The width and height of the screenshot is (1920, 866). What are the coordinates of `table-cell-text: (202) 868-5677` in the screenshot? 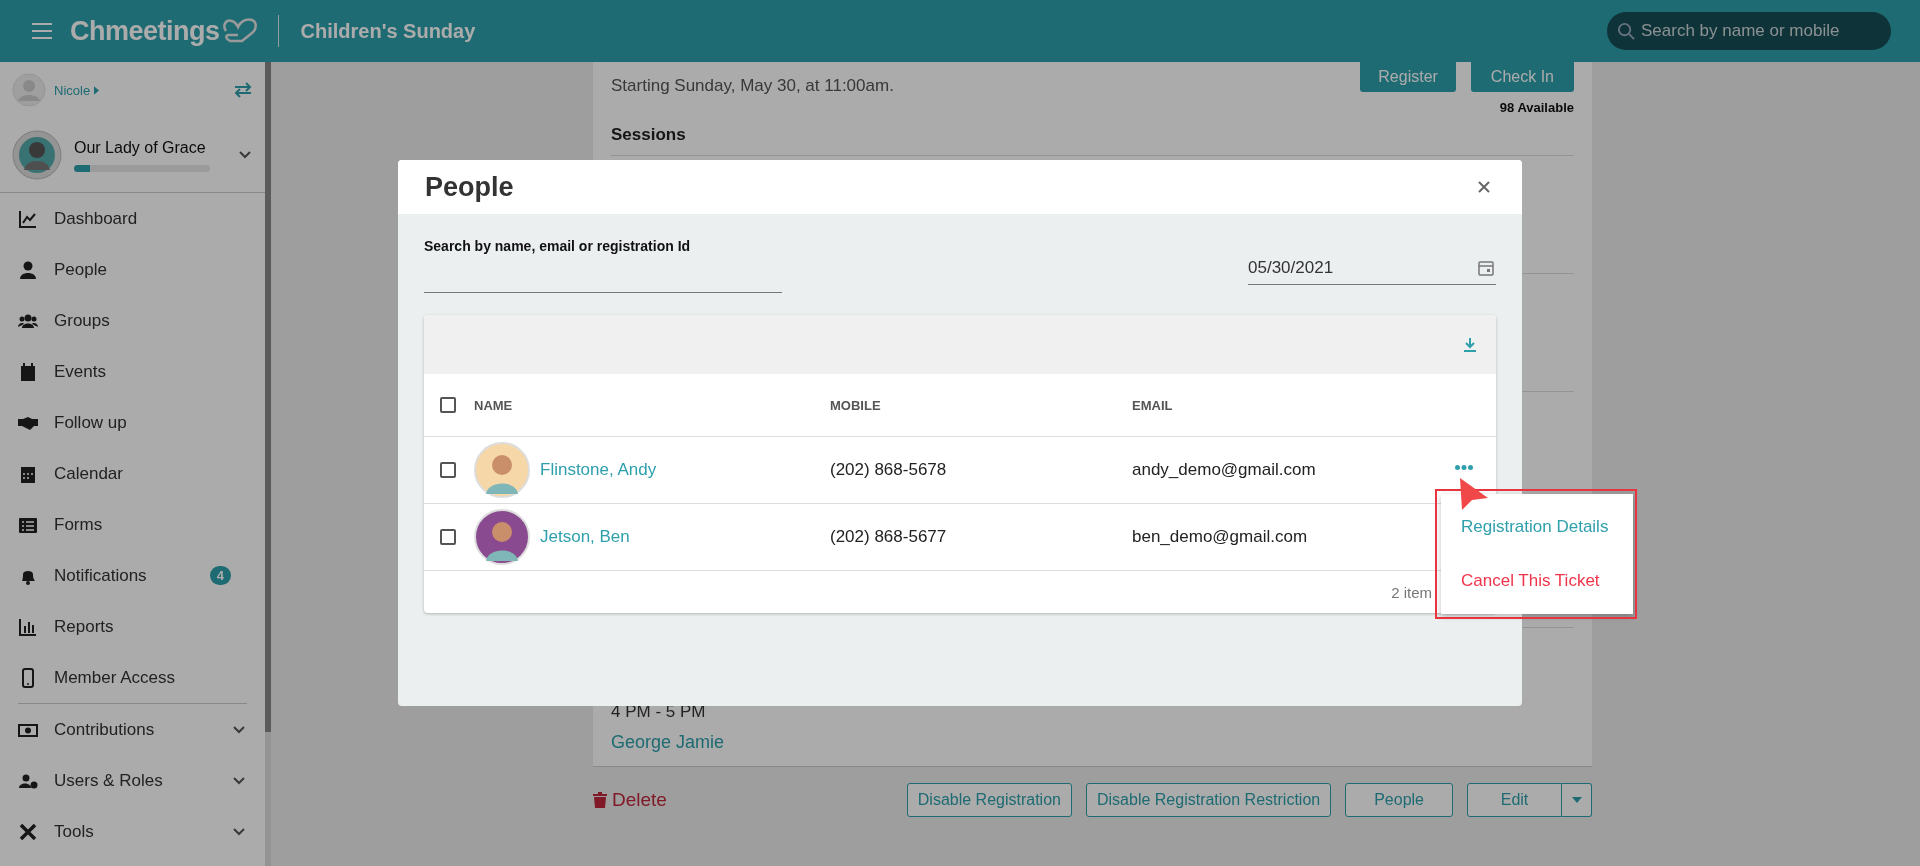 It's located at (889, 537).